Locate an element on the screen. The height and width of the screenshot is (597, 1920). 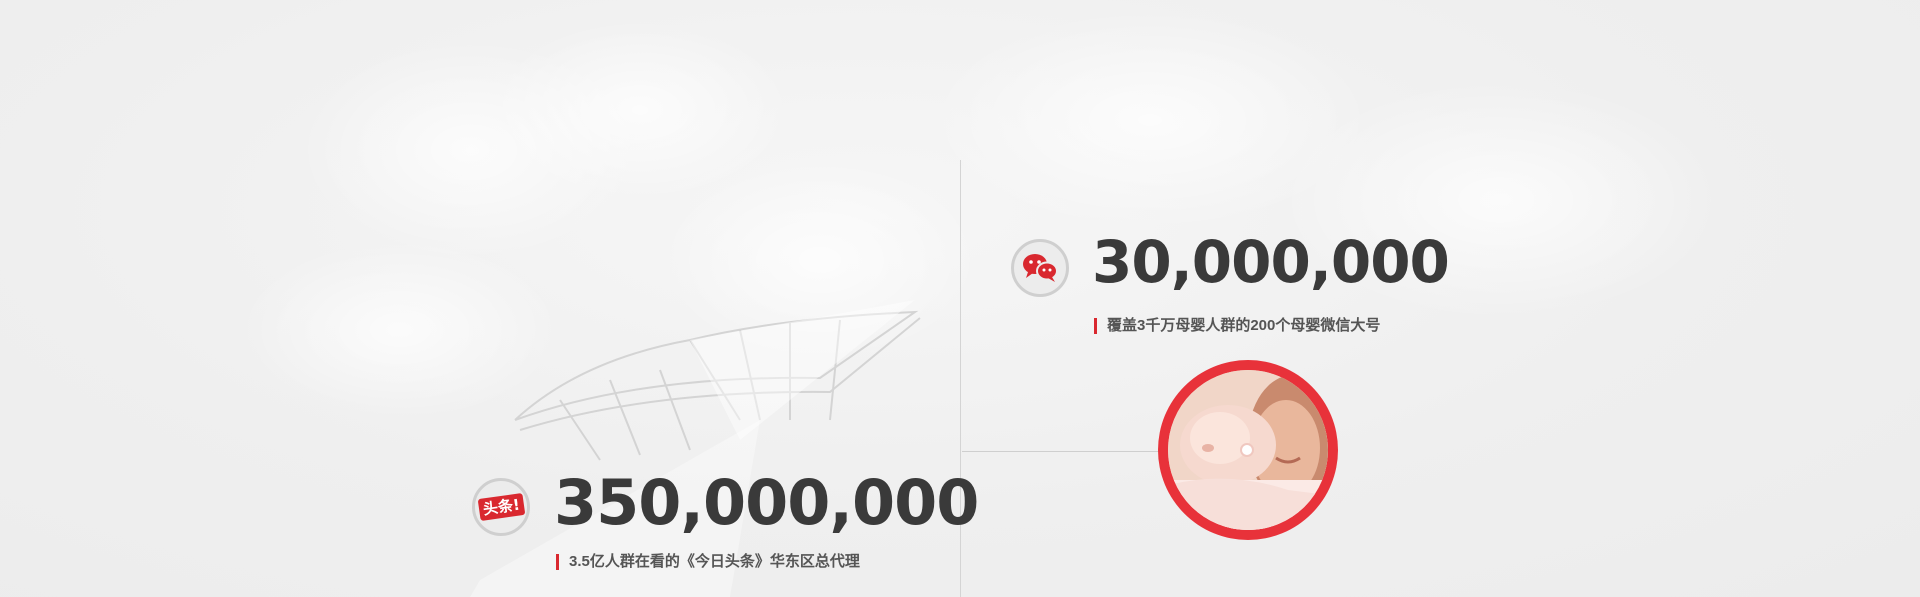
stat-description: 3.5亿人群在看的《今日头条》华东区总代理 is located at coordinates (708, 562).